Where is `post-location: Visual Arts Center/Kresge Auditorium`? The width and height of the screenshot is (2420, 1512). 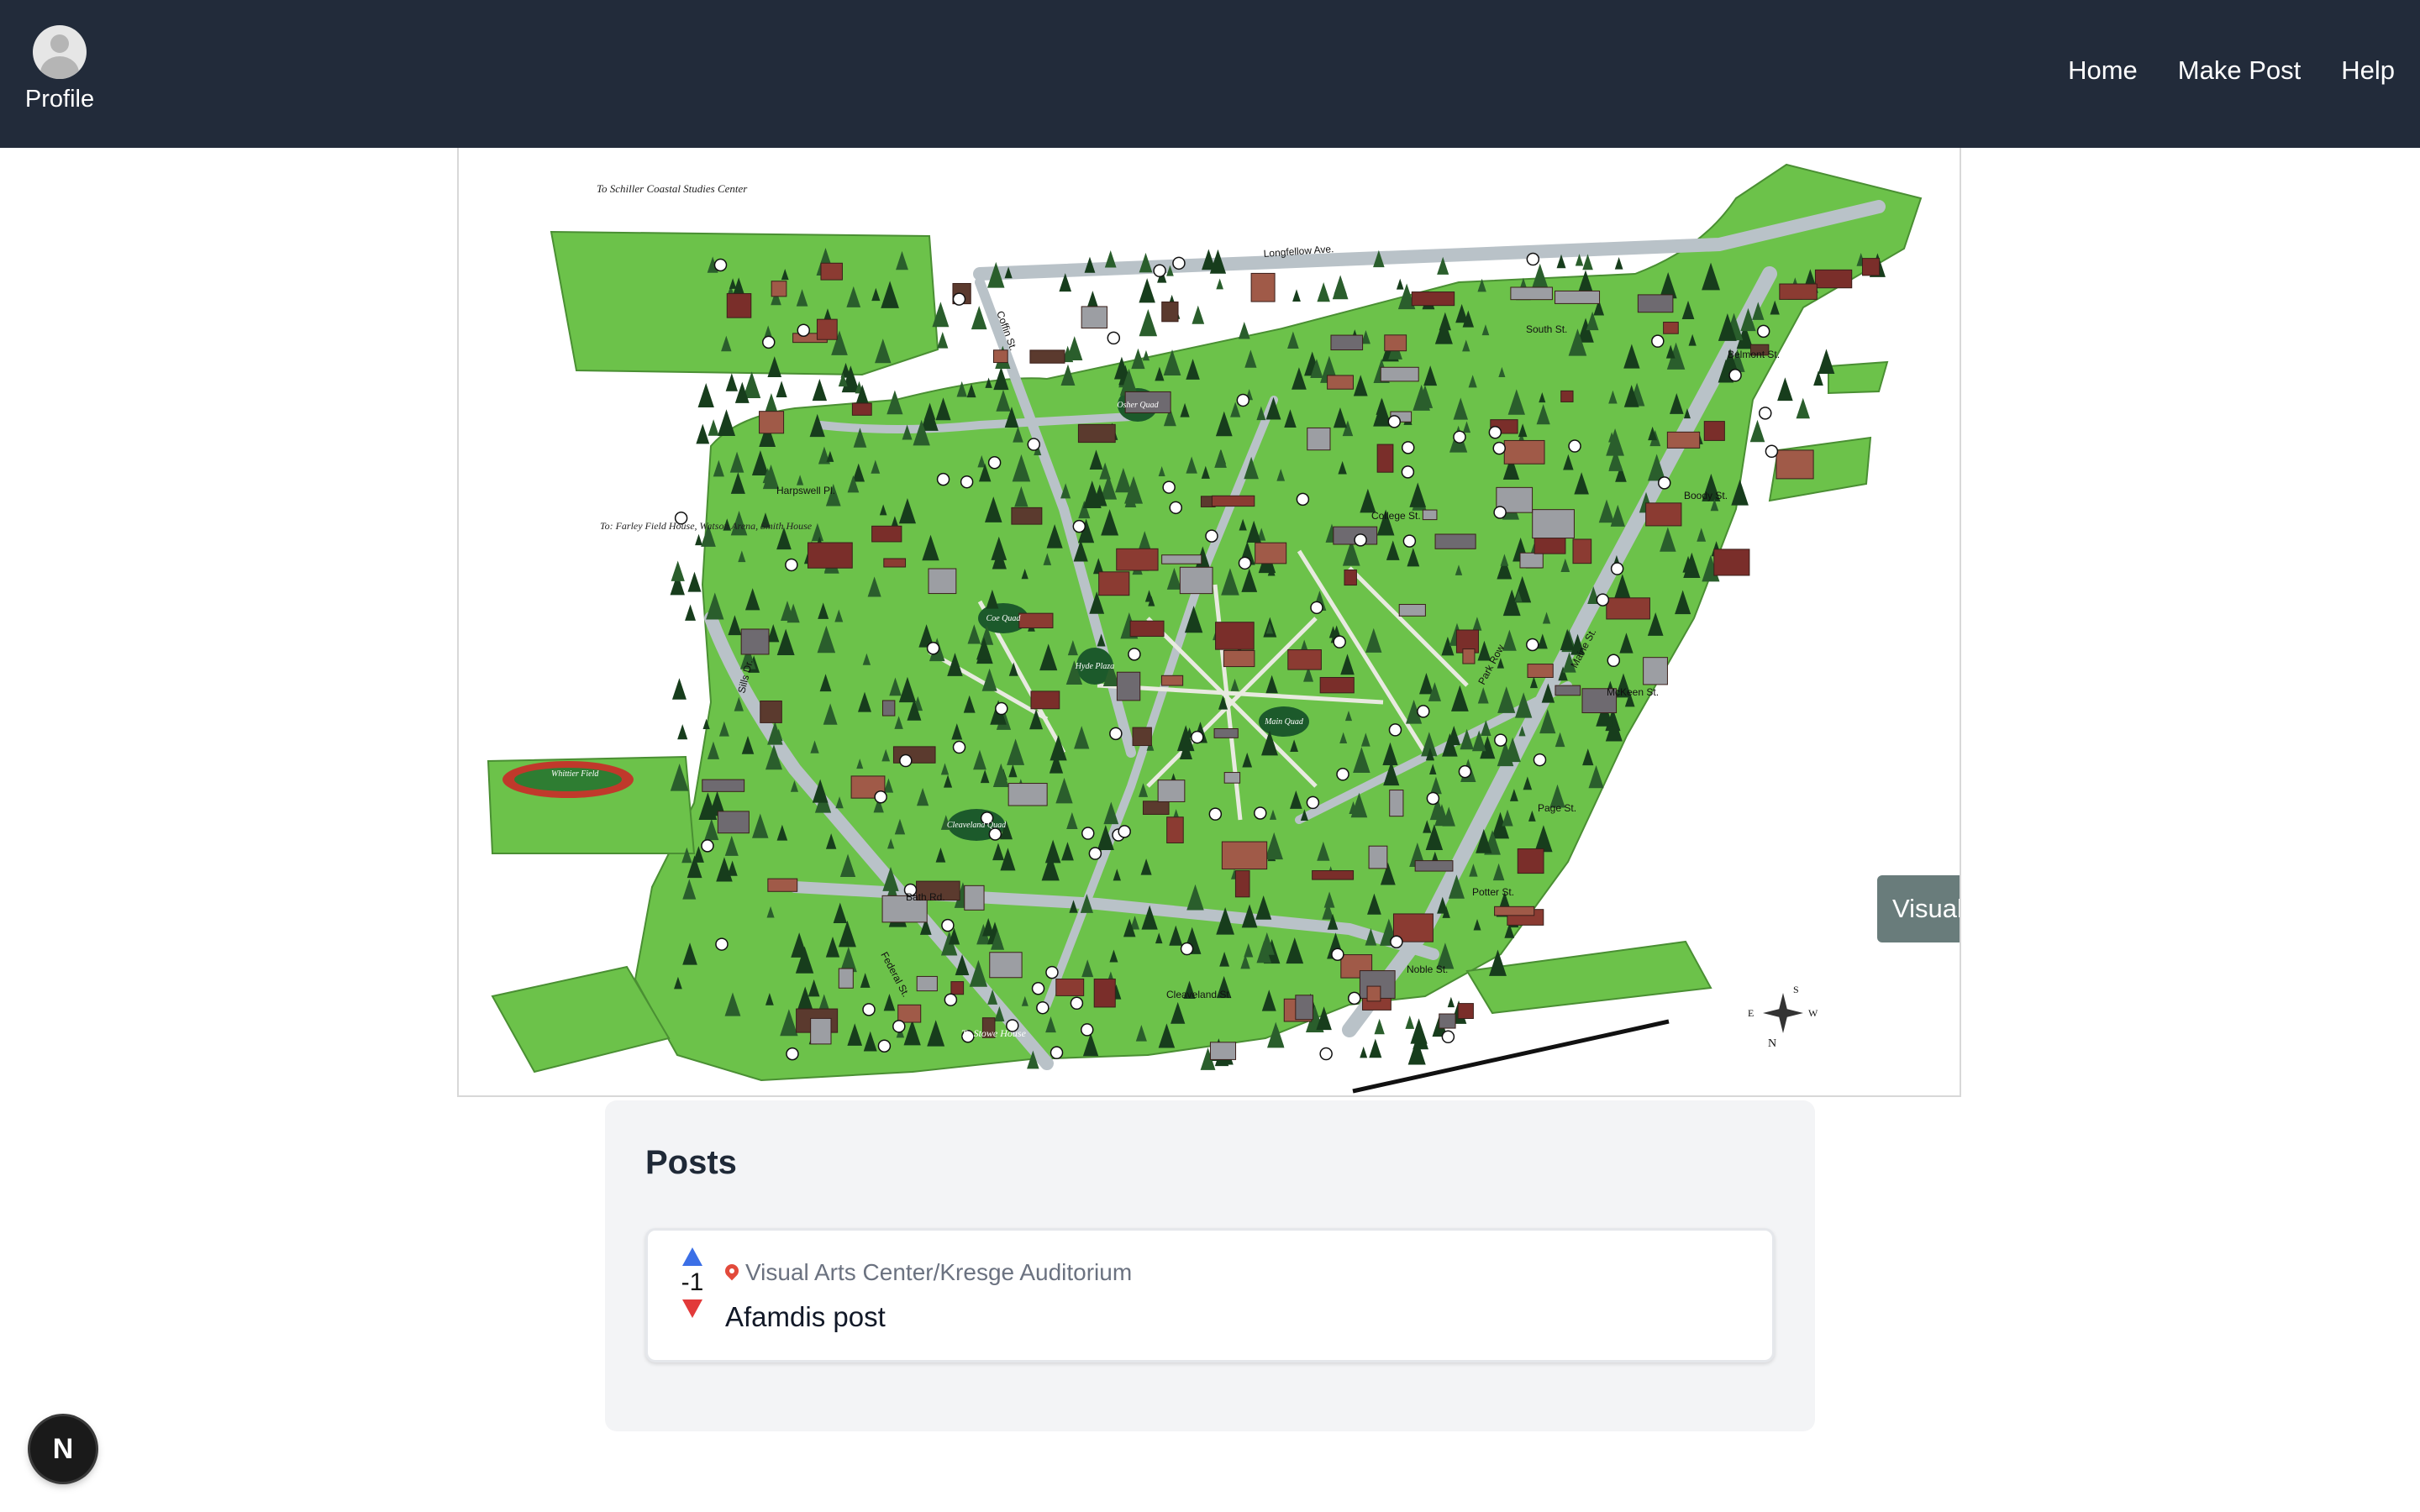 post-location: Visual Arts Center/Kresge Auditorium is located at coordinates (927, 1272).